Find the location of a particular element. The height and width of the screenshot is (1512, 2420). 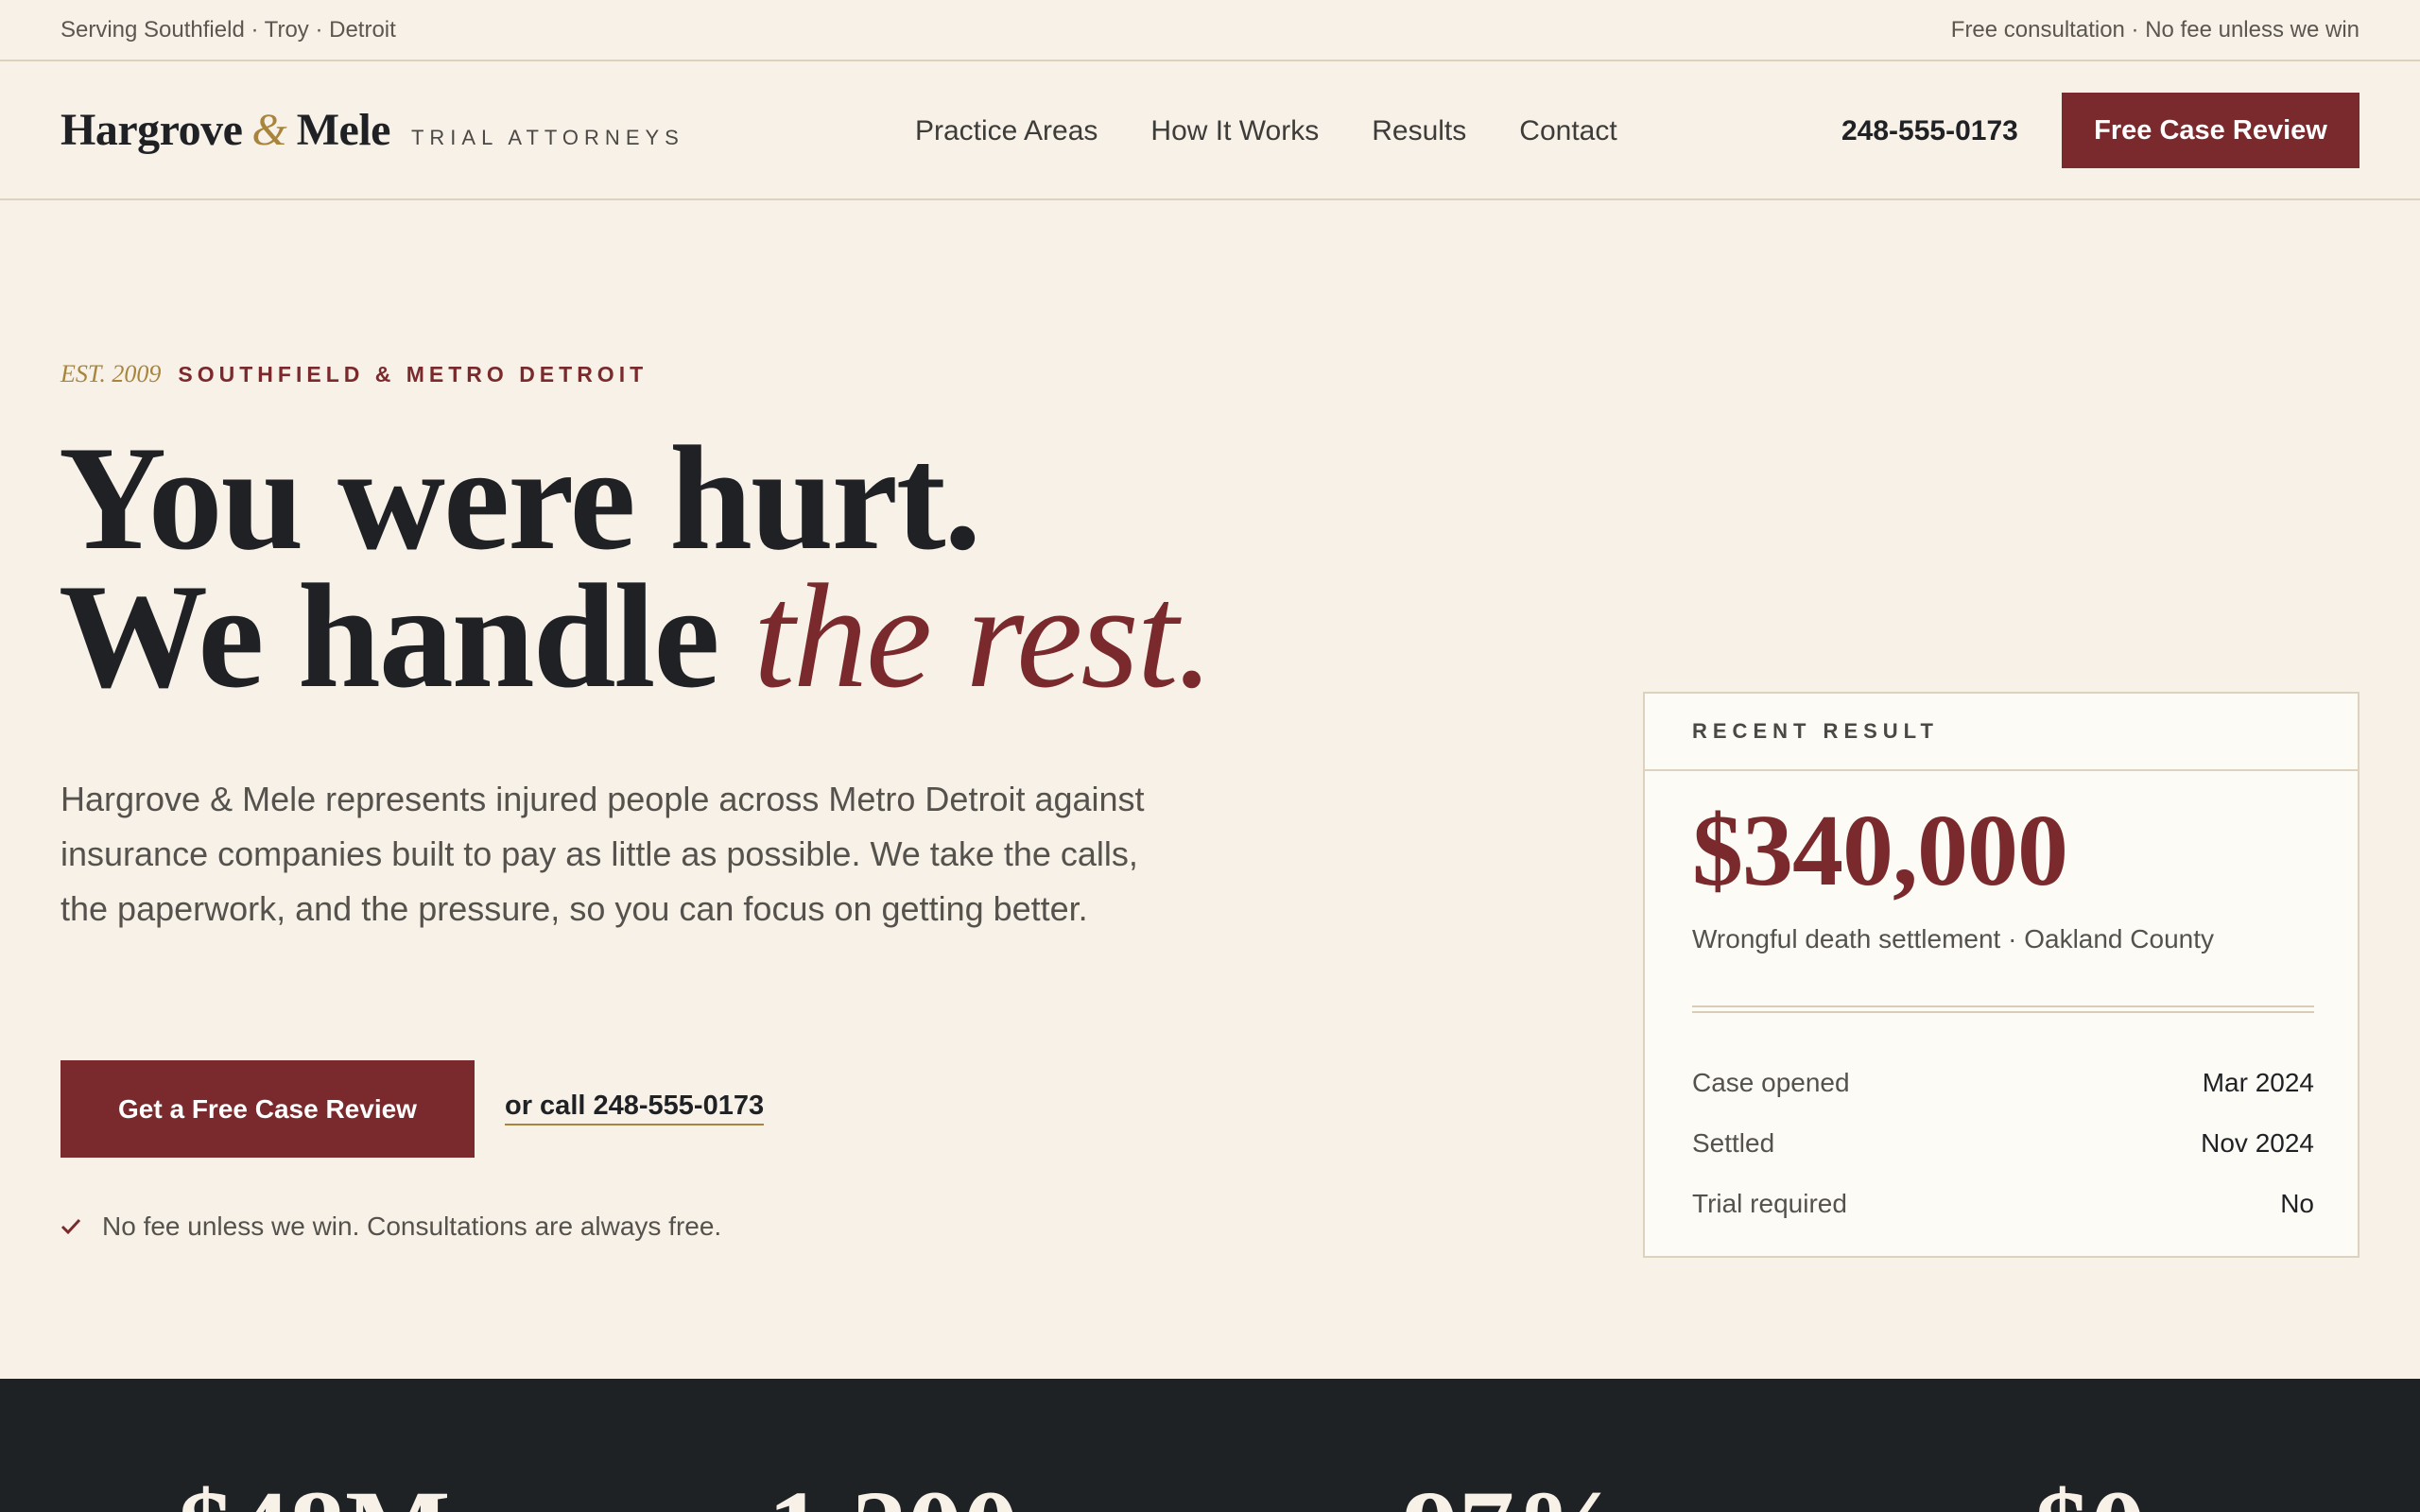

stat-recovered: $48M is located at coordinates (314, 1492).